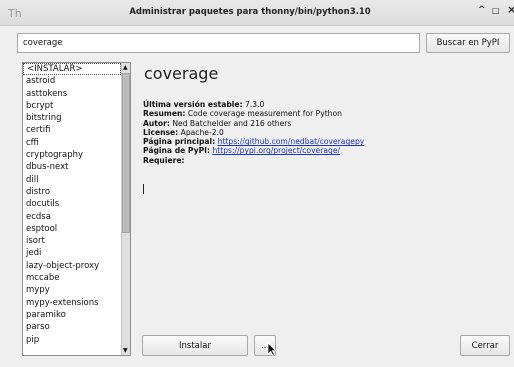 The height and width of the screenshot is (367, 514). What do you see at coordinates (218, 43) in the screenshot?
I see `search-input` at bounding box center [218, 43].